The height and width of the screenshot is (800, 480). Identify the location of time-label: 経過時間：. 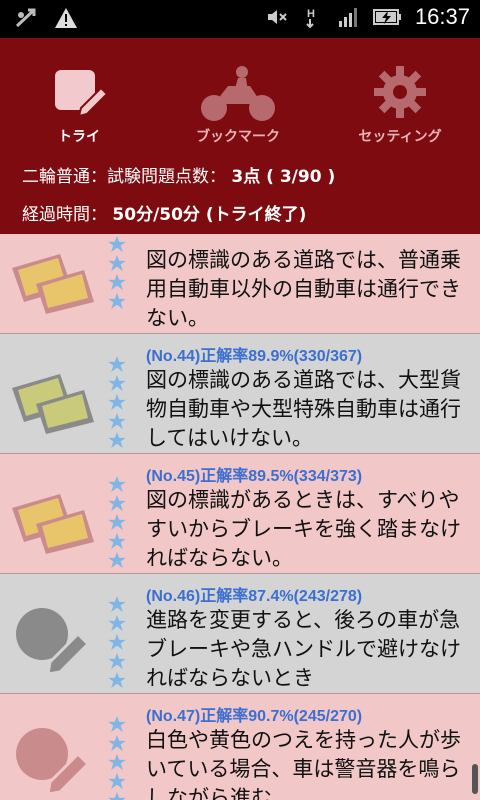
(64, 215).